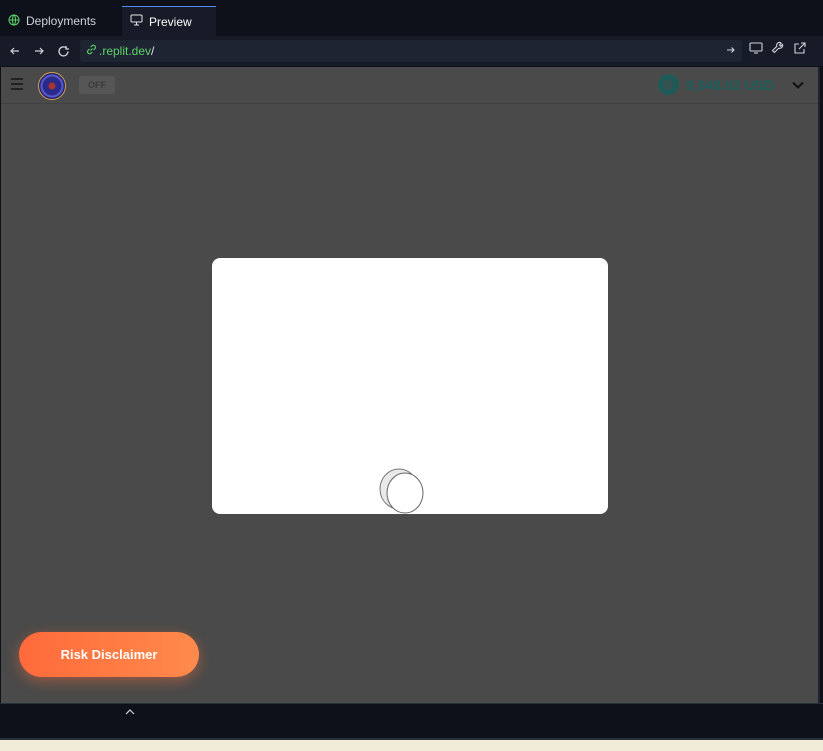  Describe the element at coordinates (411, 744) in the screenshot. I see `bottom-strip` at that location.